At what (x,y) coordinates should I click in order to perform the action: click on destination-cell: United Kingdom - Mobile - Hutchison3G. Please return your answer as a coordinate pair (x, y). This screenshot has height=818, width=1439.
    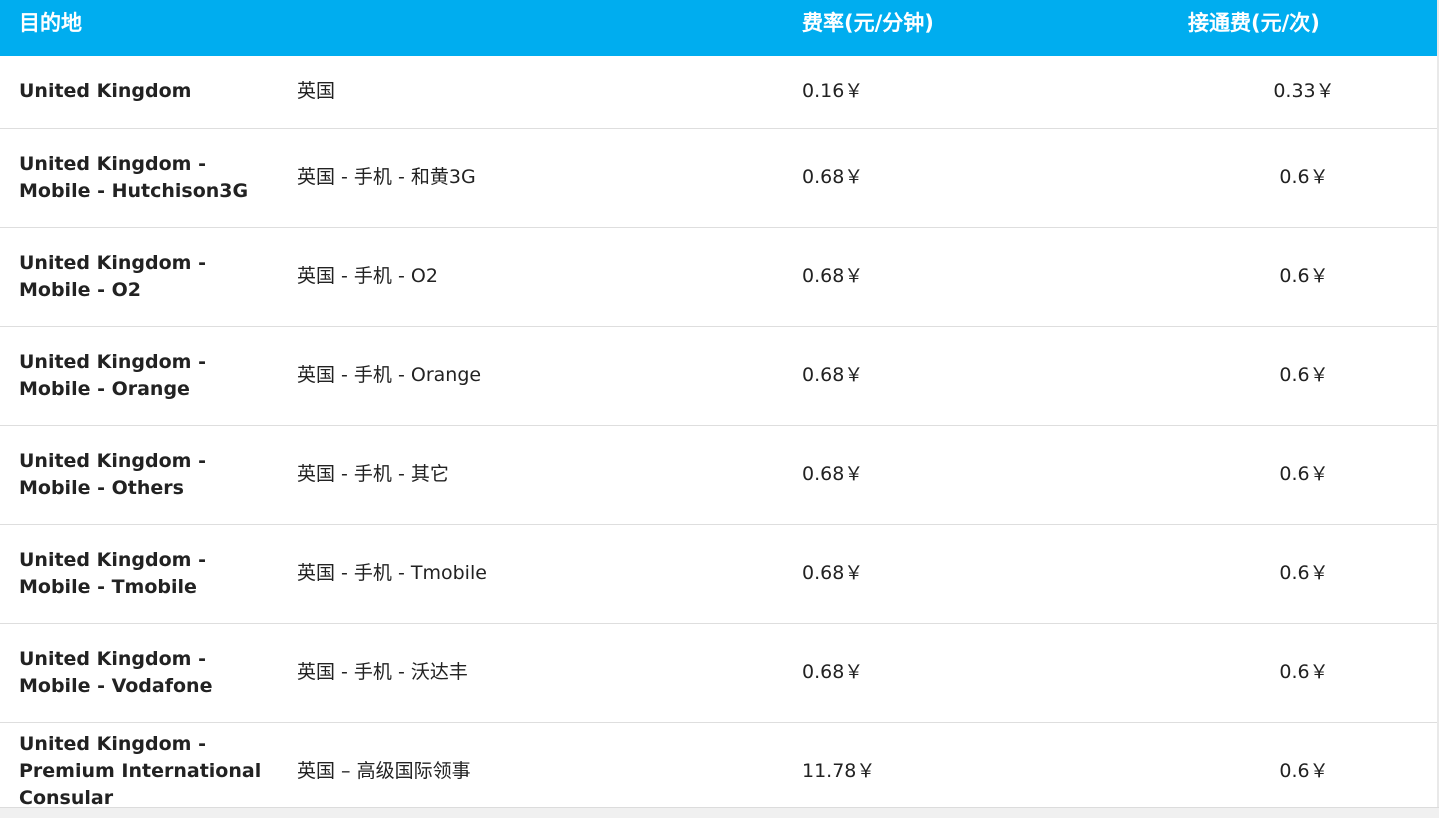
    Looking at the image, I should click on (134, 177).